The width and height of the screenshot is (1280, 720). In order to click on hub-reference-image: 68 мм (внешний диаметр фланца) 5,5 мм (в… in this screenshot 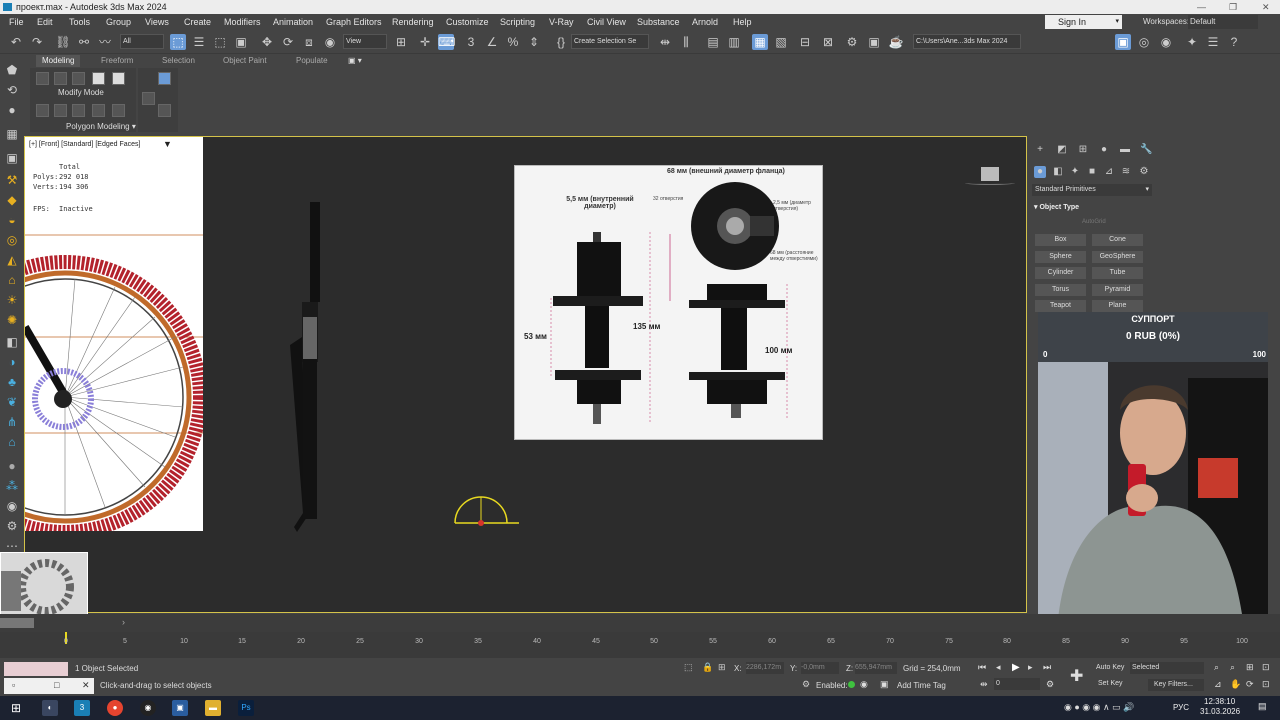, I will do `click(668, 302)`.